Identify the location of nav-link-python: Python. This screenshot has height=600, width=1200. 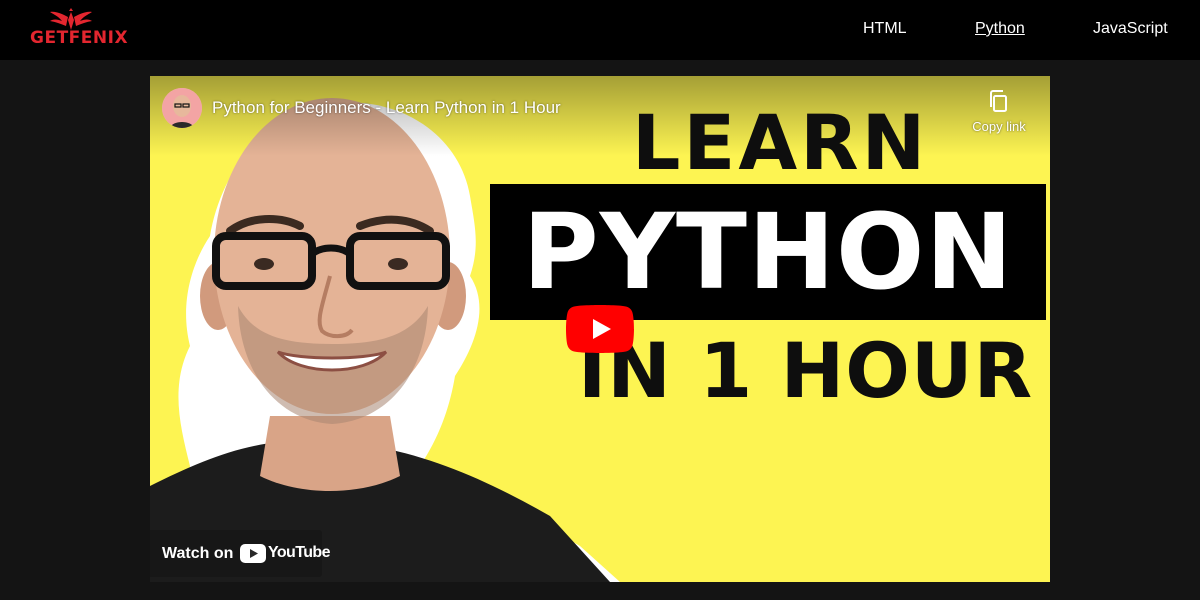
(1000, 29).